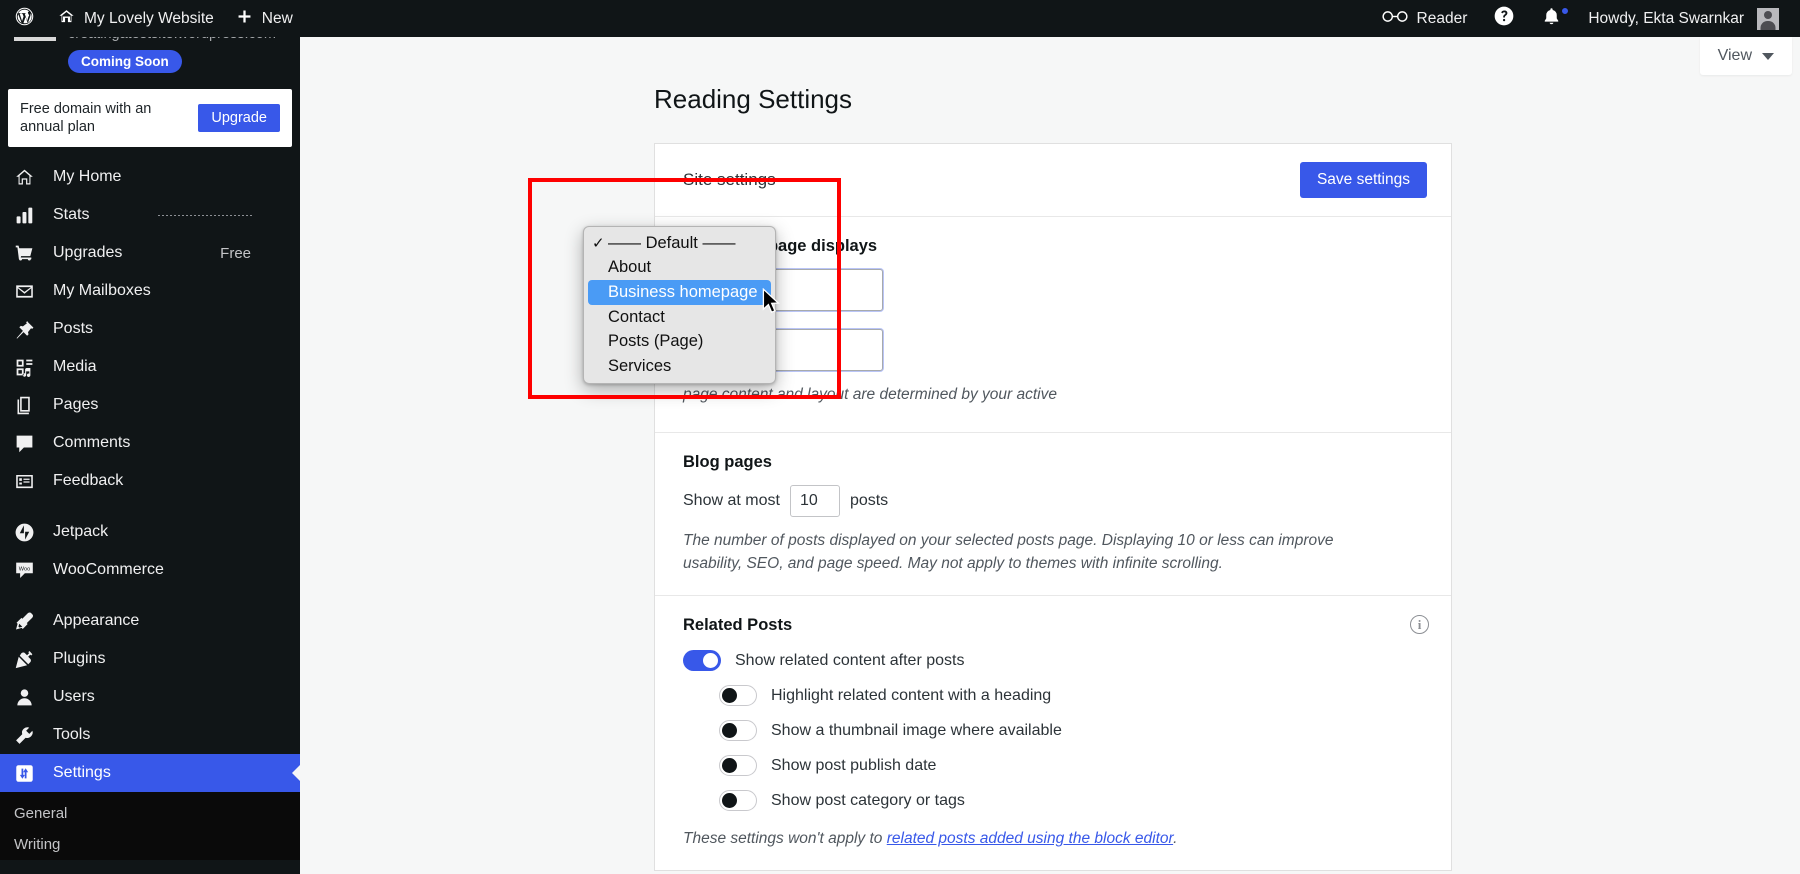 This screenshot has height=874, width=1800. I want to click on sidebar-item-label: My Home, so click(87, 176).